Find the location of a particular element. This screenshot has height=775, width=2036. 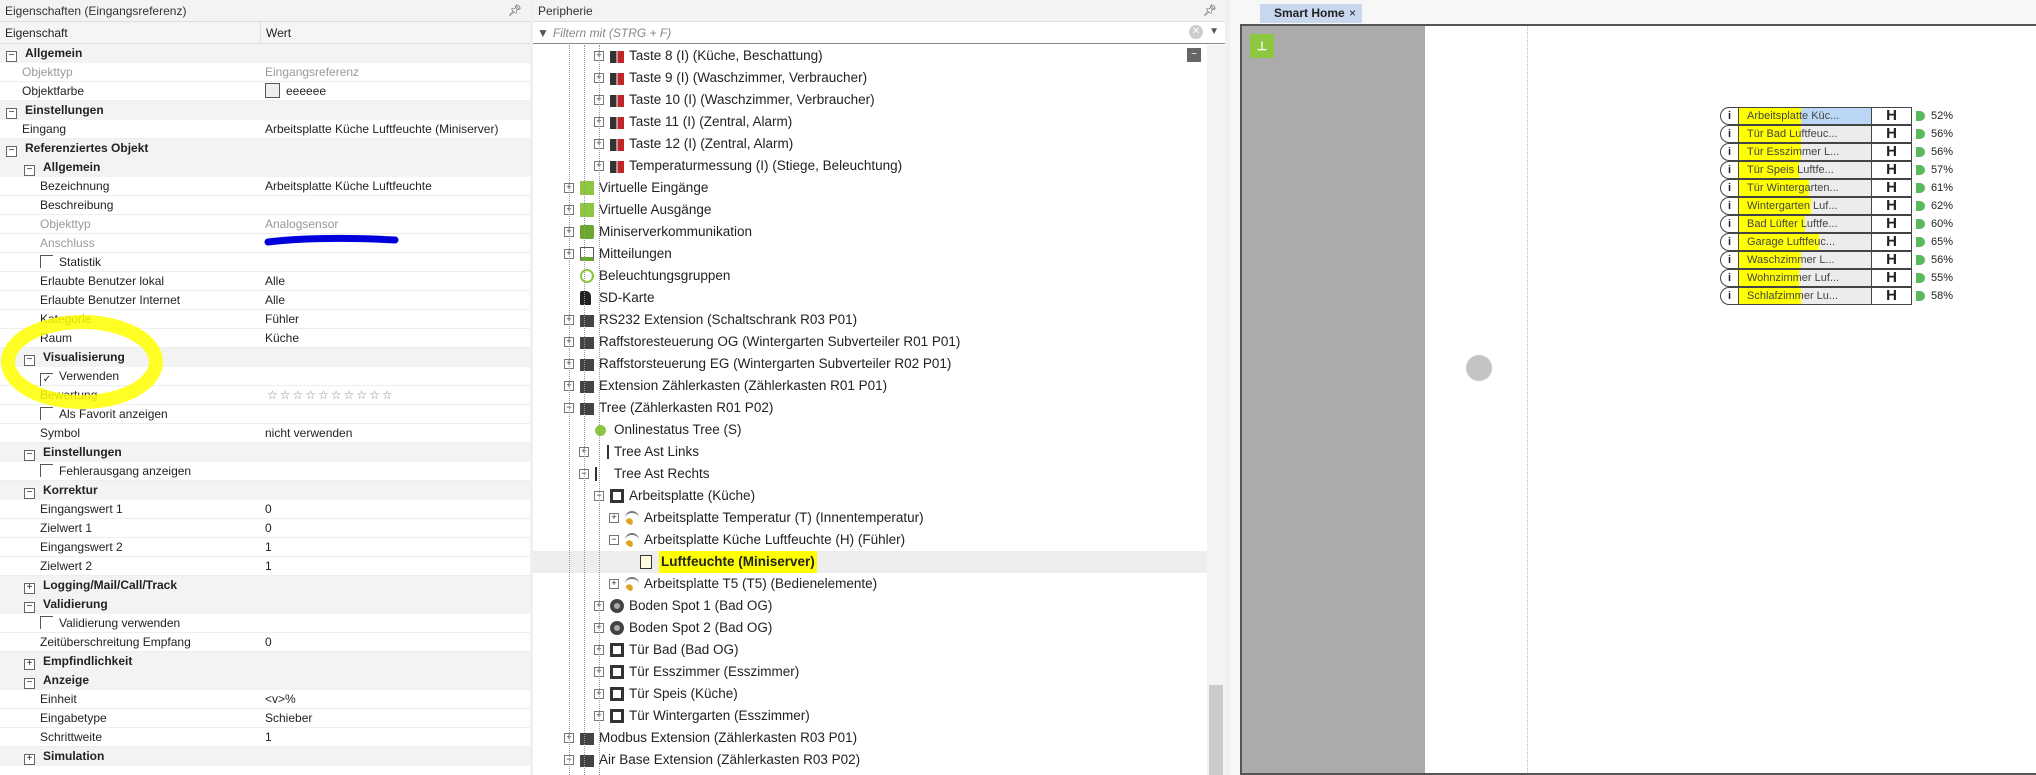

property-row: − Validierung is located at coordinates (265, 604).